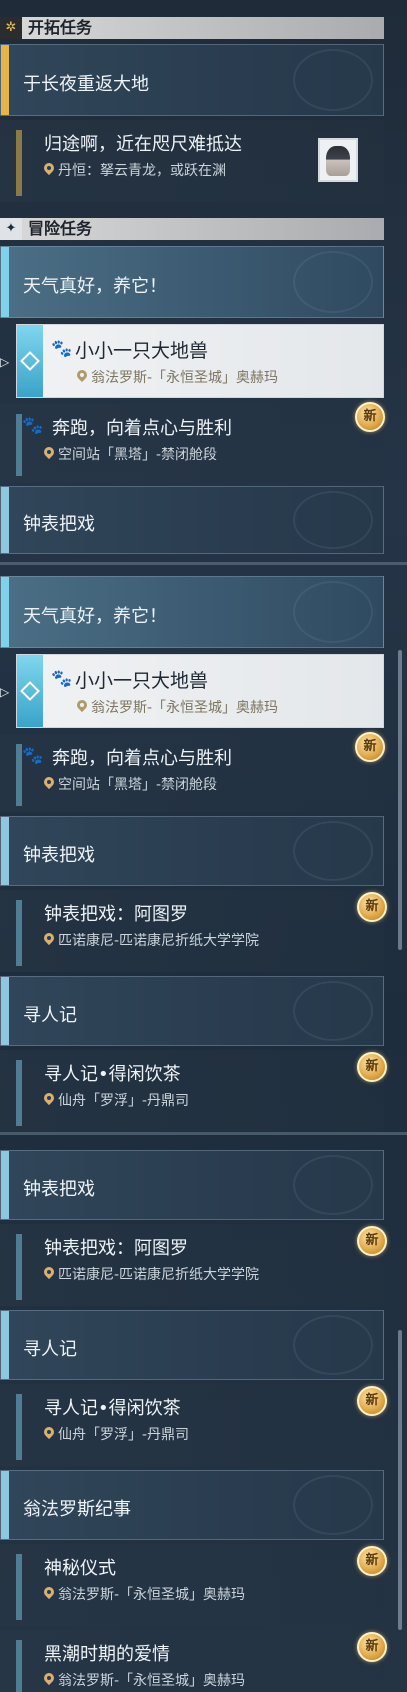 This screenshot has height=1692, width=407. I want to click on quest-item: 神秘仪式 翁法罗斯-「永恒圣城」奥赫玛, so click(192, 1585).